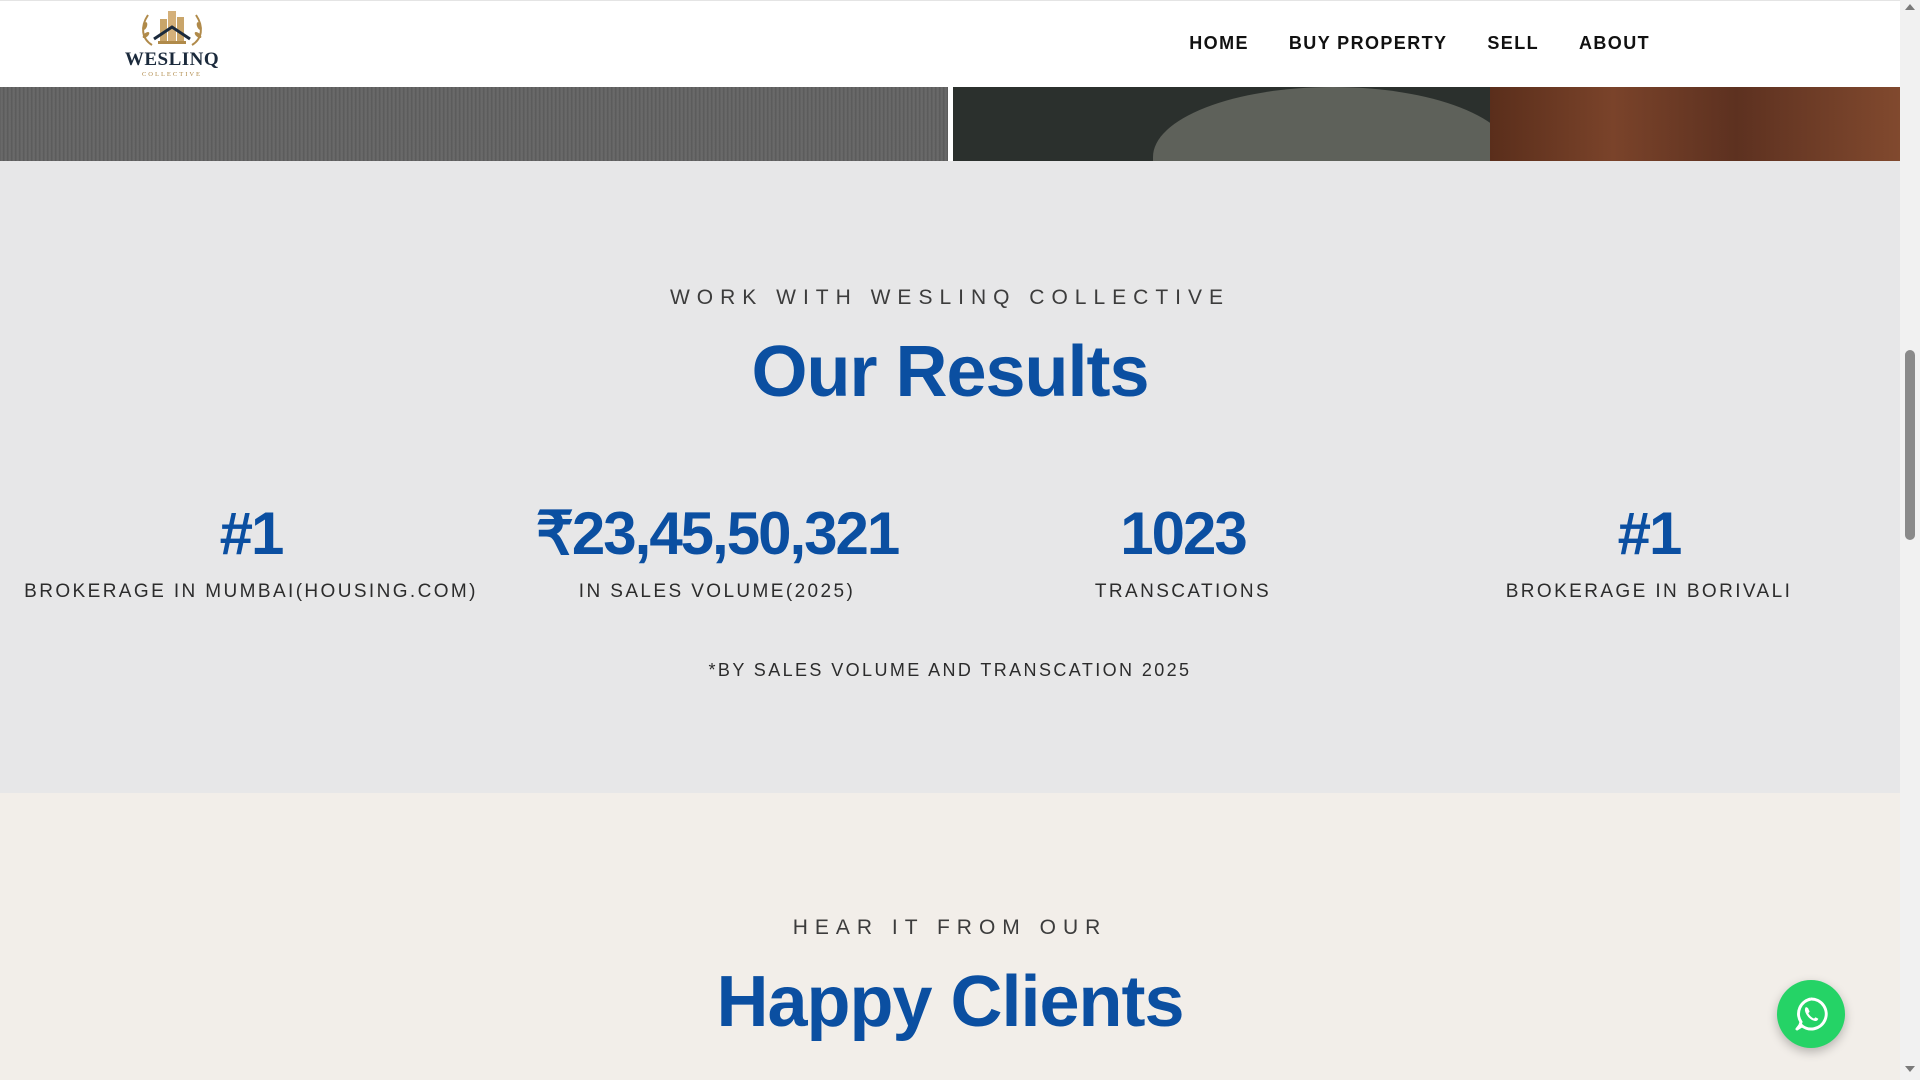  Describe the element at coordinates (1219, 43) in the screenshot. I see `nav-home-link: HOME` at that location.